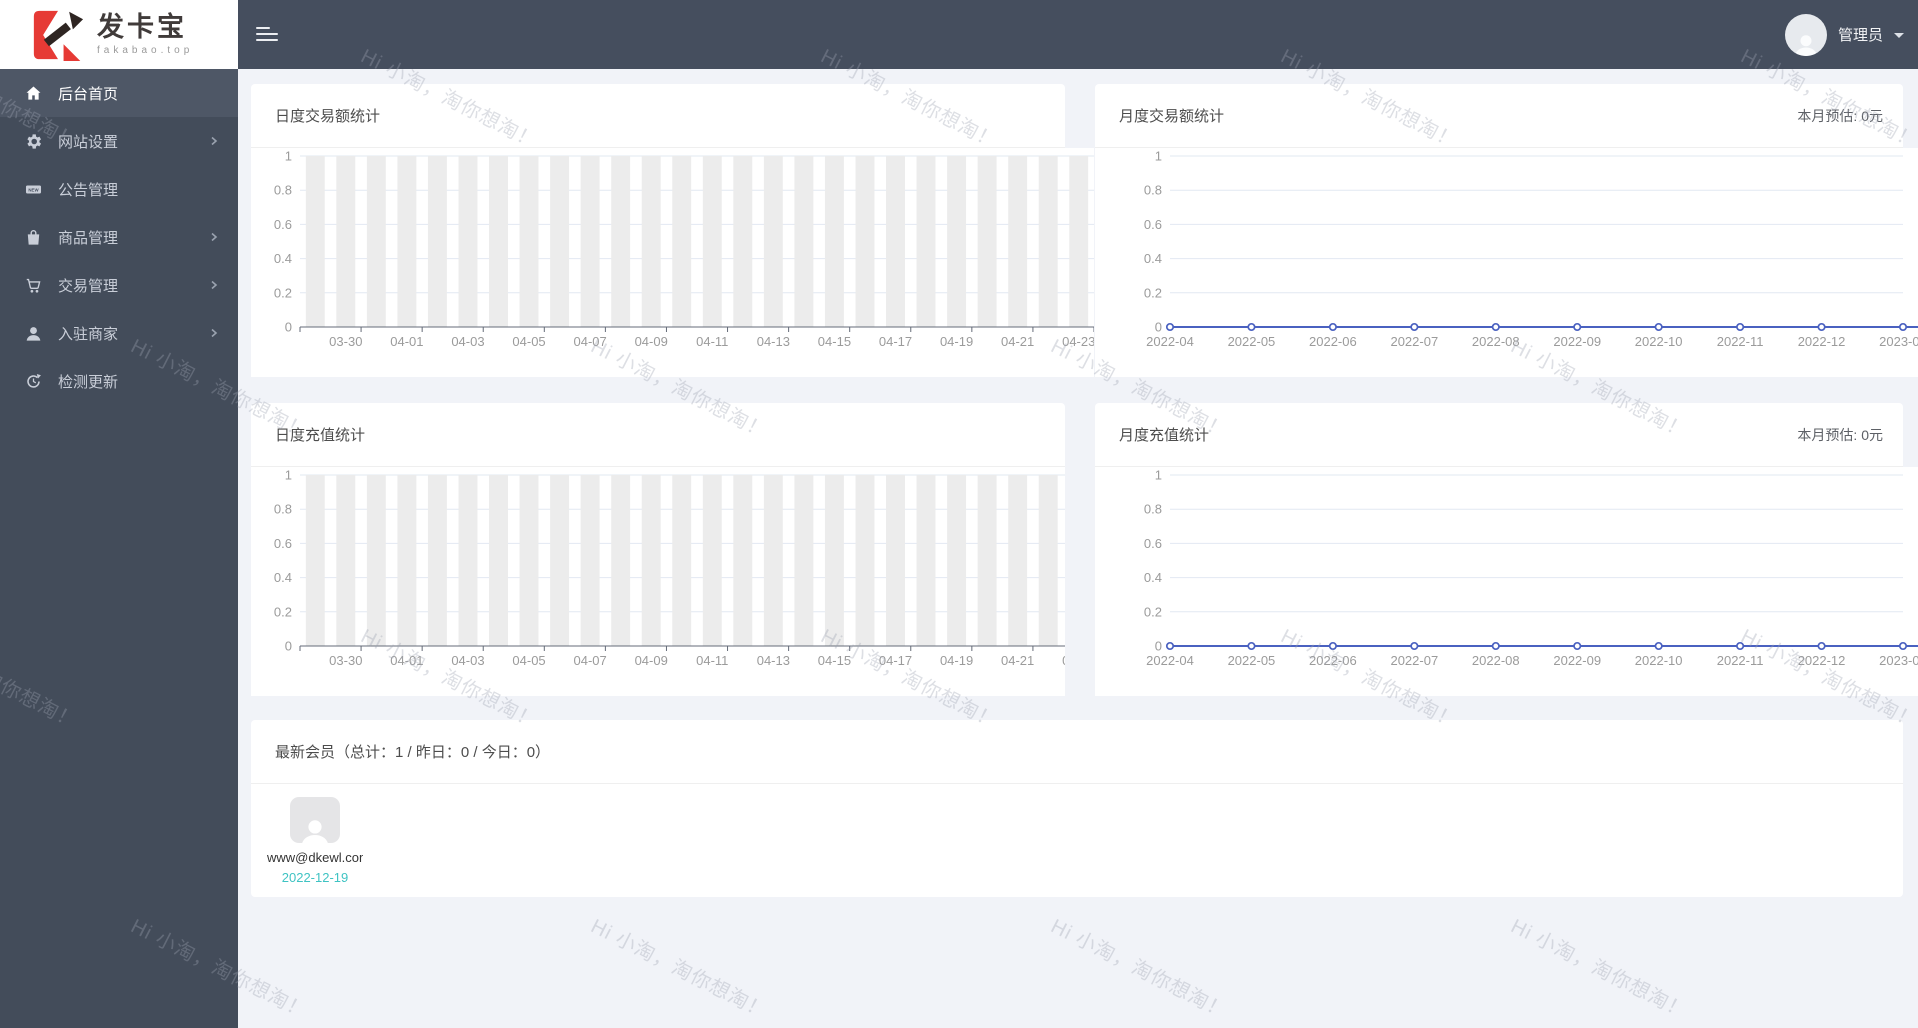 The height and width of the screenshot is (1028, 1918). Describe the element at coordinates (33, 237) in the screenshot. I see `bag-icon` at that location.